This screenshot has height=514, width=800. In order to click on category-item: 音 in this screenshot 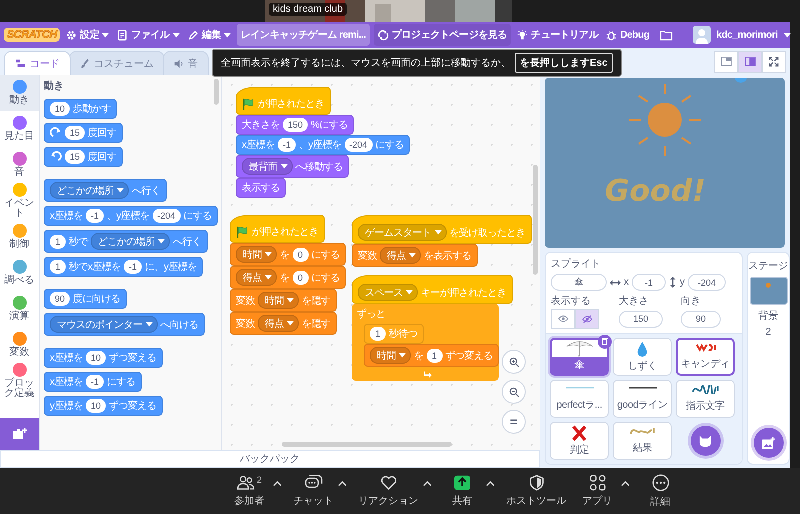, I will do `click(19, 165)`.